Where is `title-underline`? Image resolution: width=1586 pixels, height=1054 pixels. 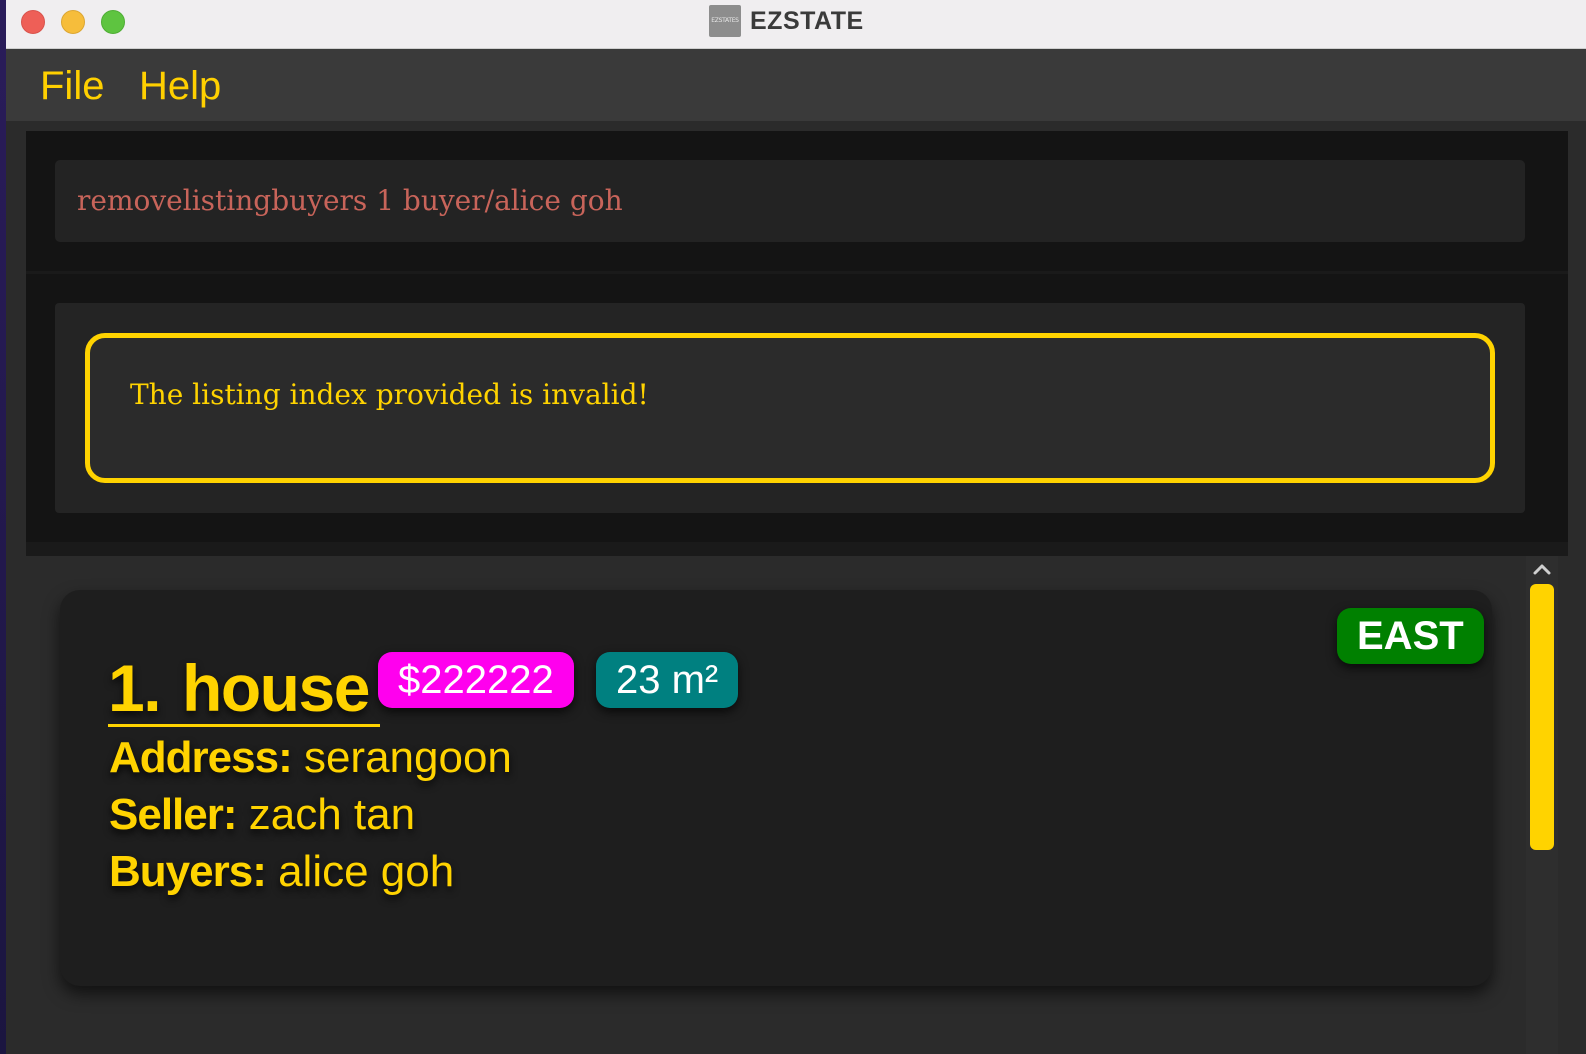
title-underline is located at coordinates (244, 725).